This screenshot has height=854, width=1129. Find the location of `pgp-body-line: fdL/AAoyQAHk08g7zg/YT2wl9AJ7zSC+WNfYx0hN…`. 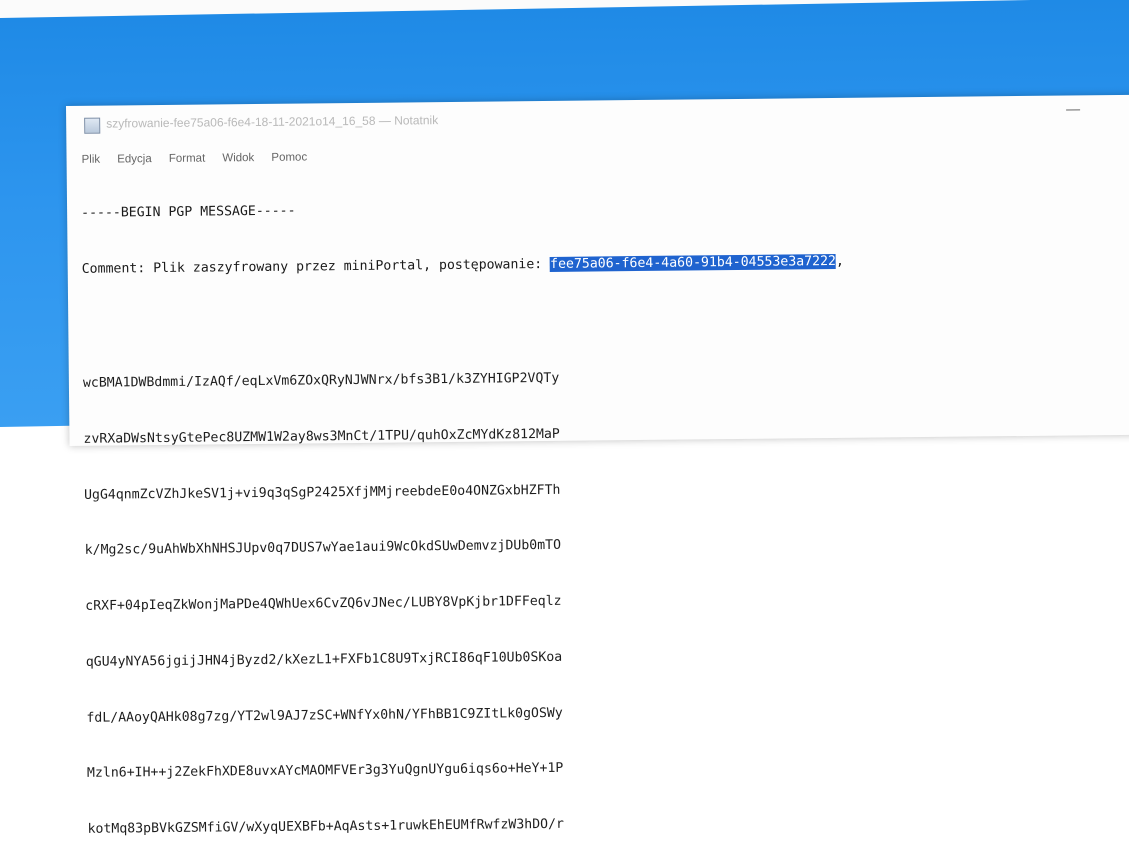

pgp-body-line: fdL/AAoyQAHk08g7zg/YT2wl9AJ7zSC+WNfYx0hN… is located at coordinates (324, 715).